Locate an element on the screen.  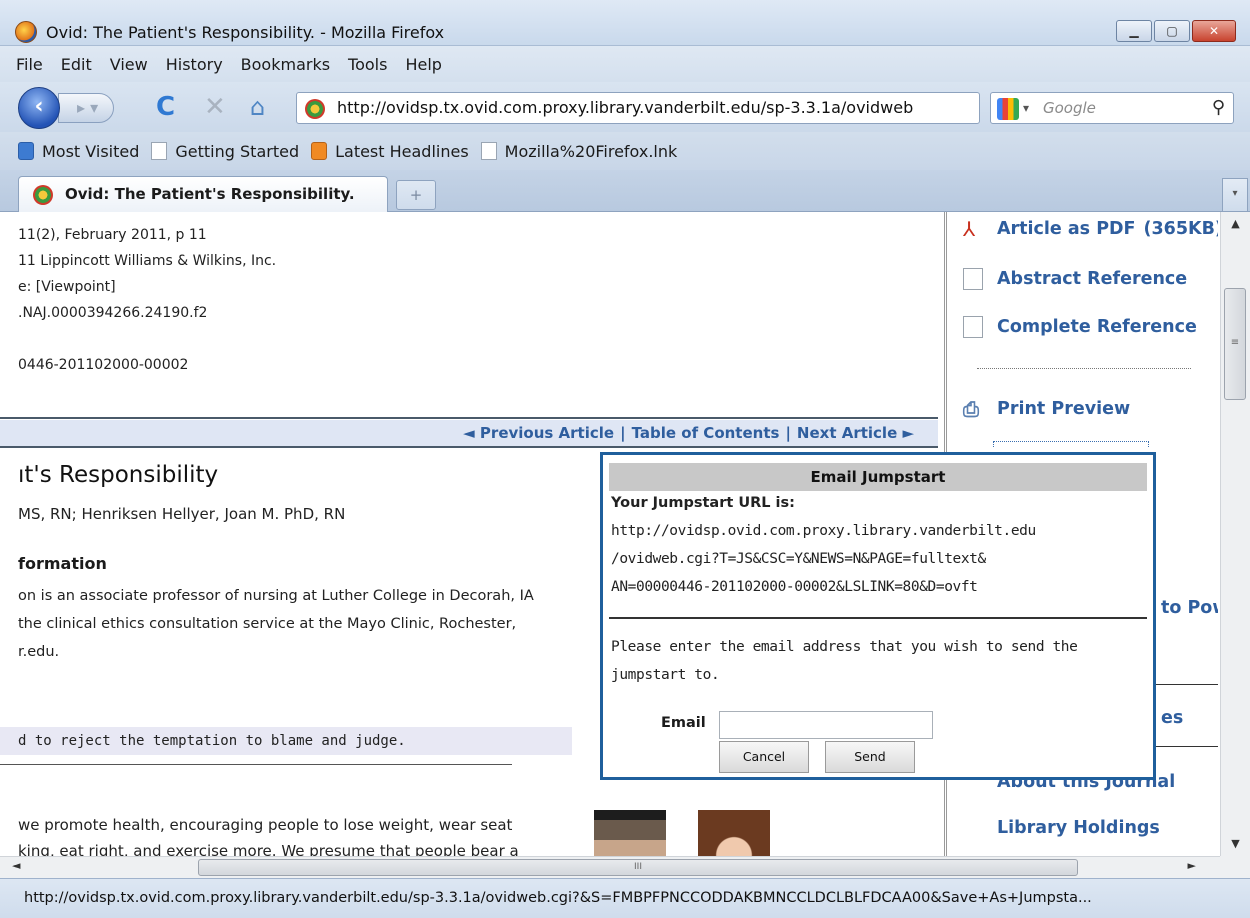
vertical-scrollbar: ▲ ≡ ▼ is located at coordinates (1235, 534).